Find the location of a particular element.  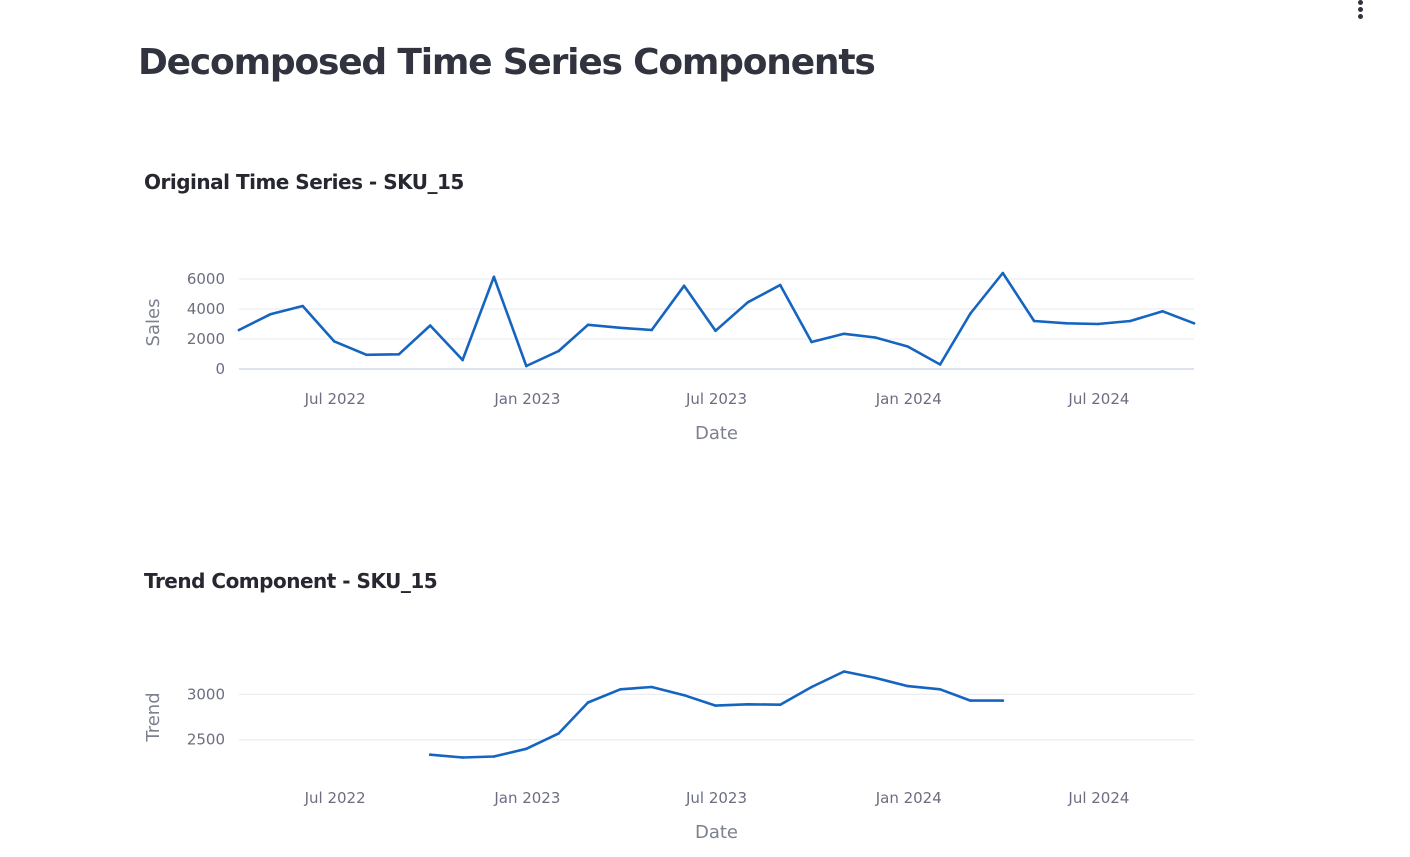

y-tick-label: 2500 is located at coordinates (206, 740).